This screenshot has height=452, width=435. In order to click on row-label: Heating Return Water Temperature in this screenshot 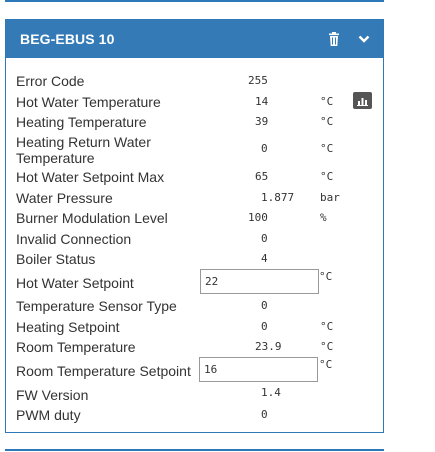, I will do `click(83, 150)`.